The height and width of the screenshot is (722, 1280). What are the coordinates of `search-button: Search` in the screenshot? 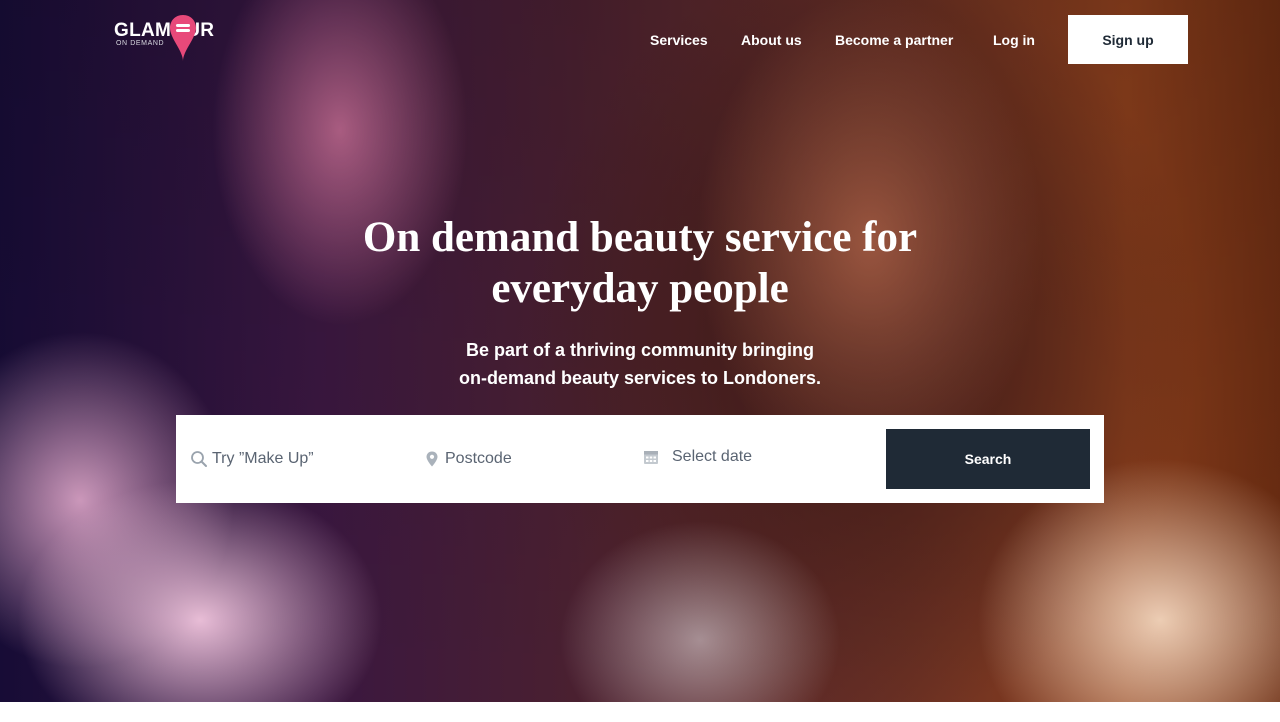 It's located at (988, 459).